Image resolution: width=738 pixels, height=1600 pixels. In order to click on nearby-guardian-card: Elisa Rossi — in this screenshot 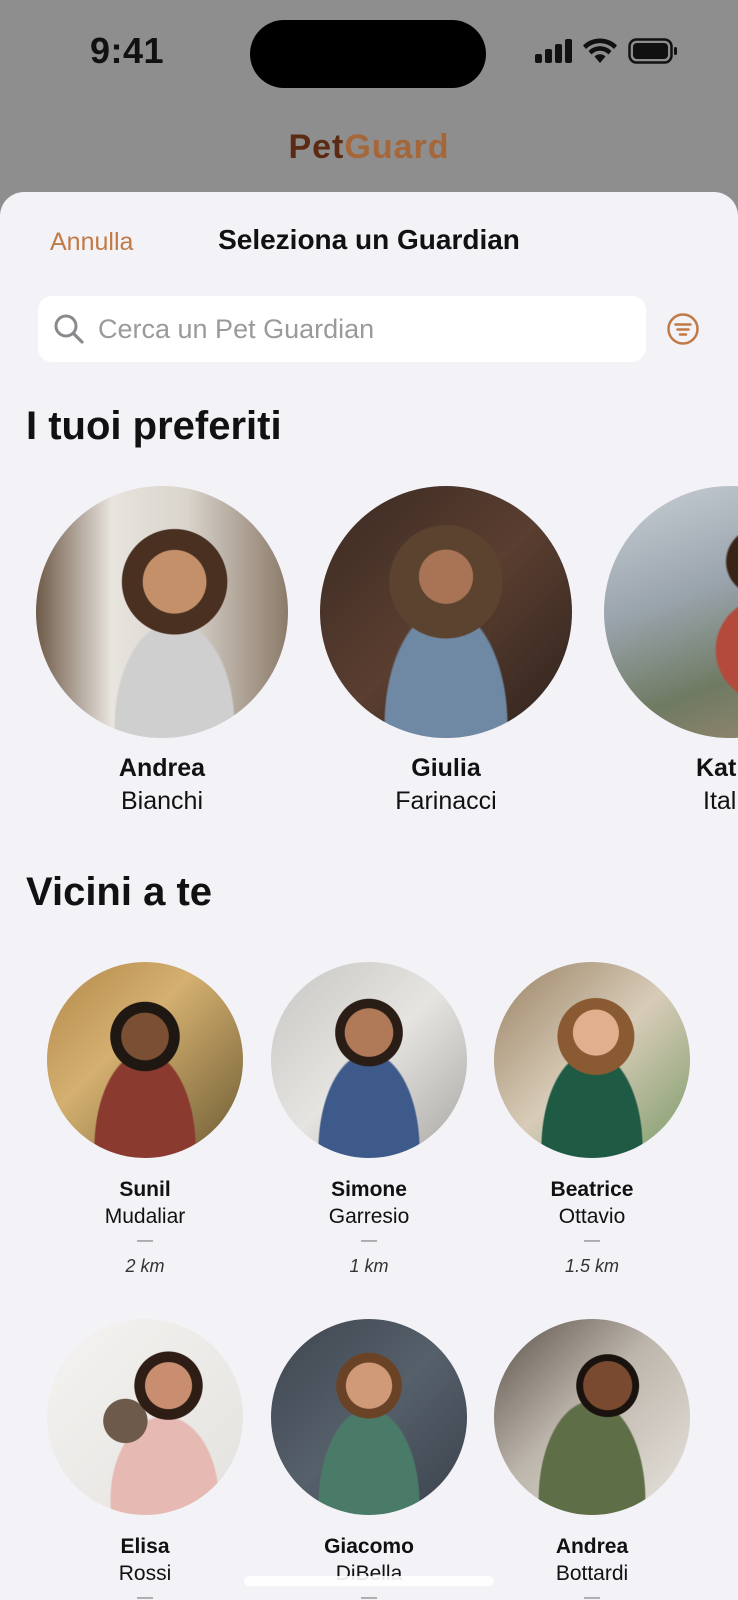, I will do `click(145, 1459)`.